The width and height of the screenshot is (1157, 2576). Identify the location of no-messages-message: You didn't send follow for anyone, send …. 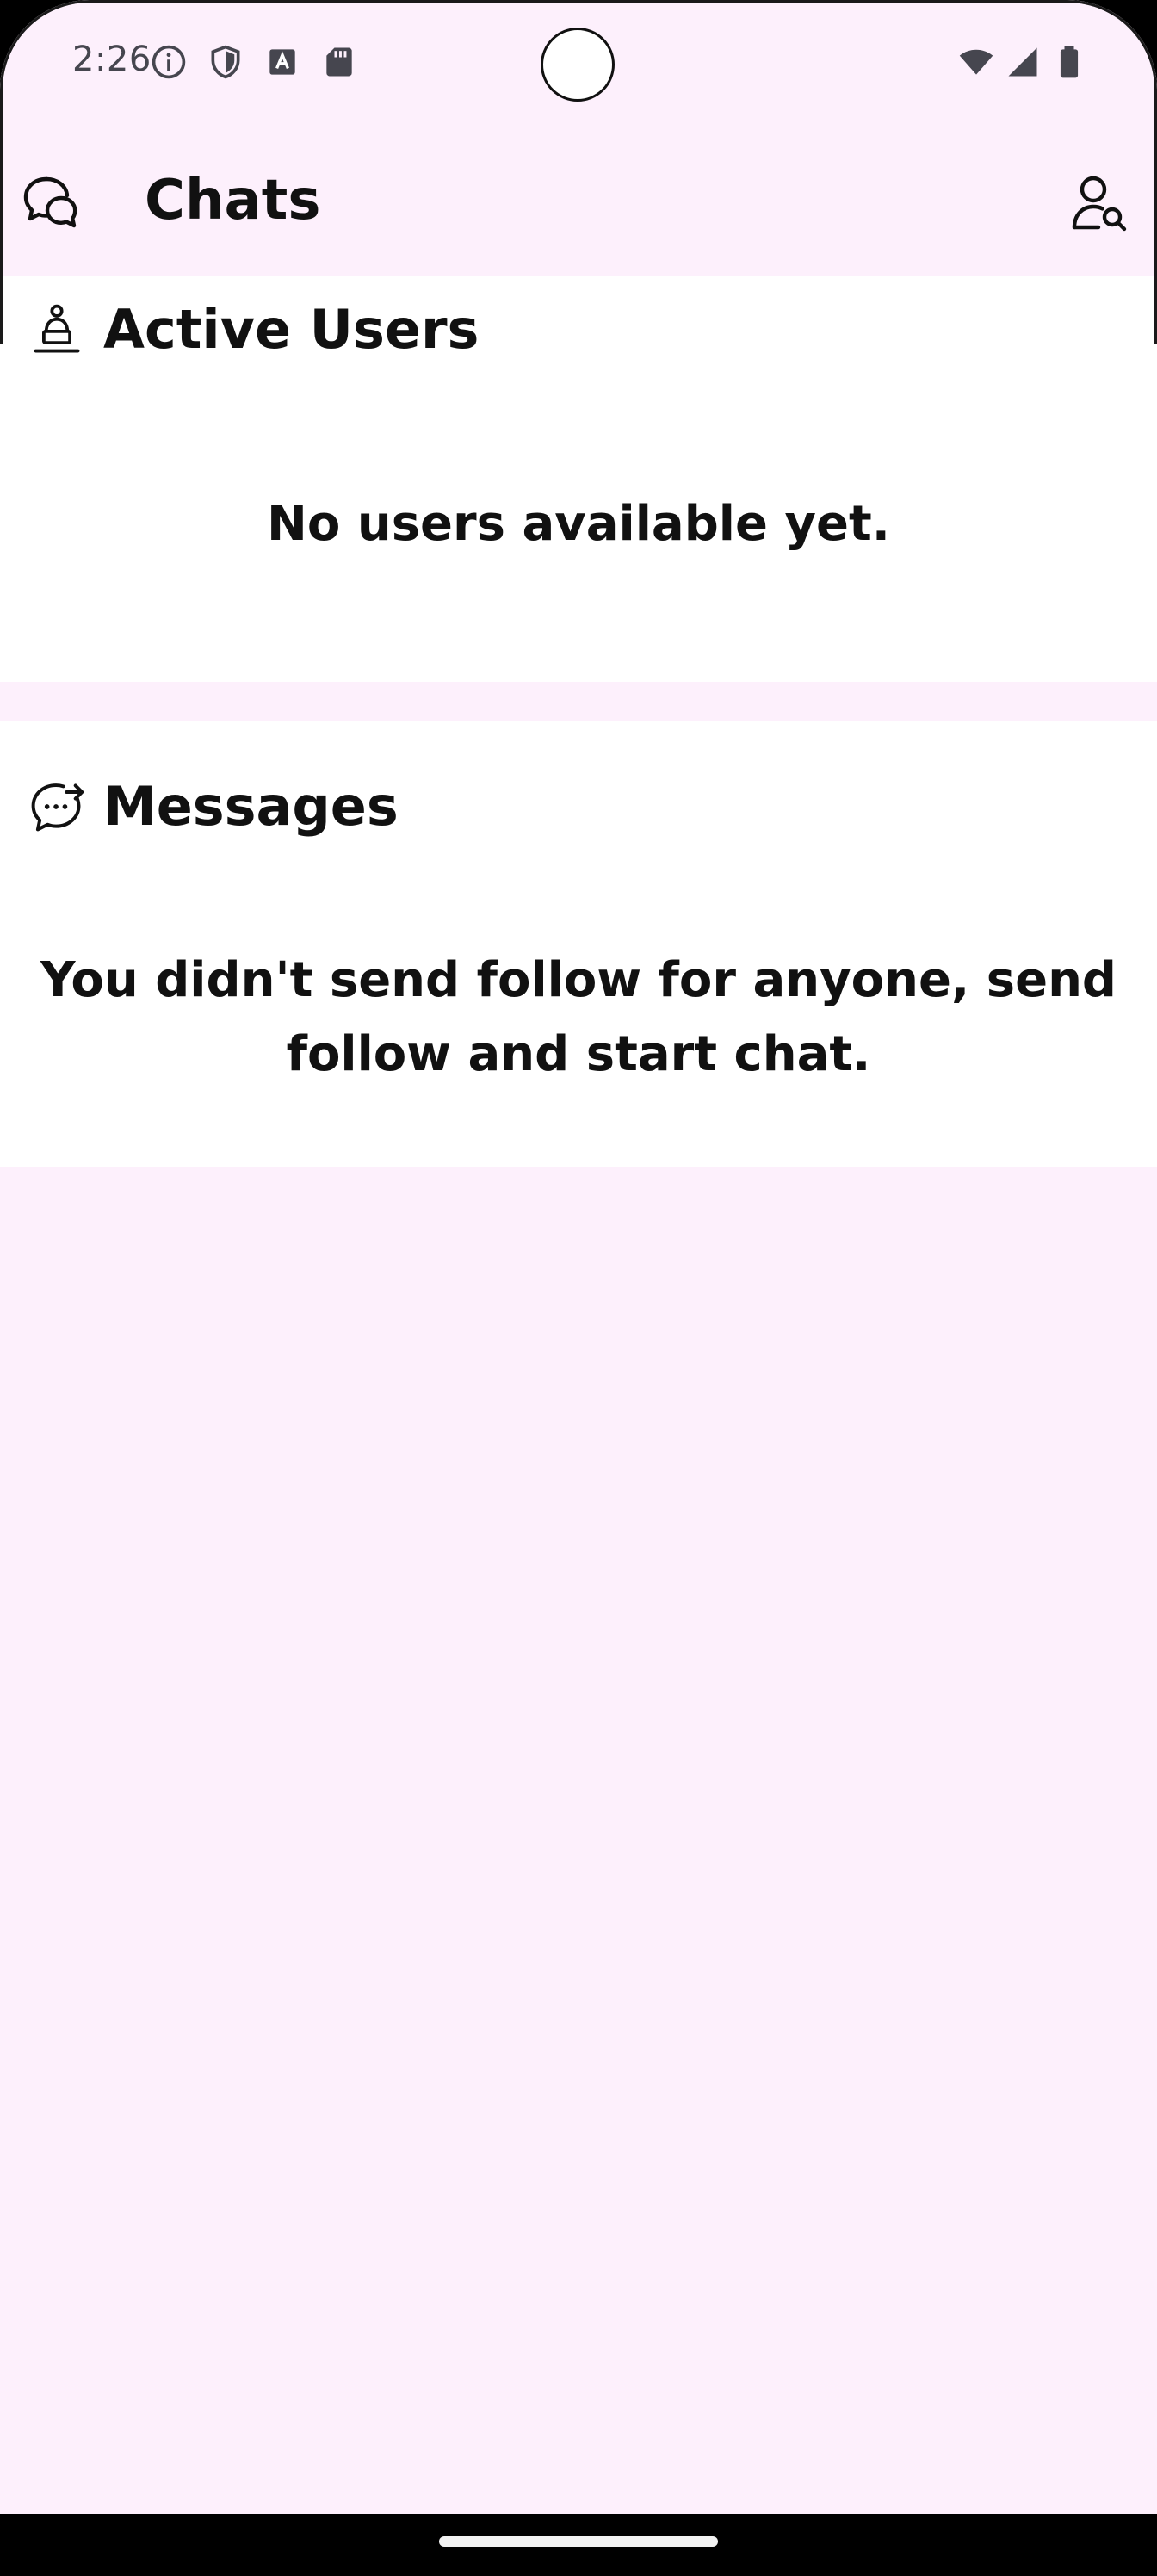
(579, 1017).